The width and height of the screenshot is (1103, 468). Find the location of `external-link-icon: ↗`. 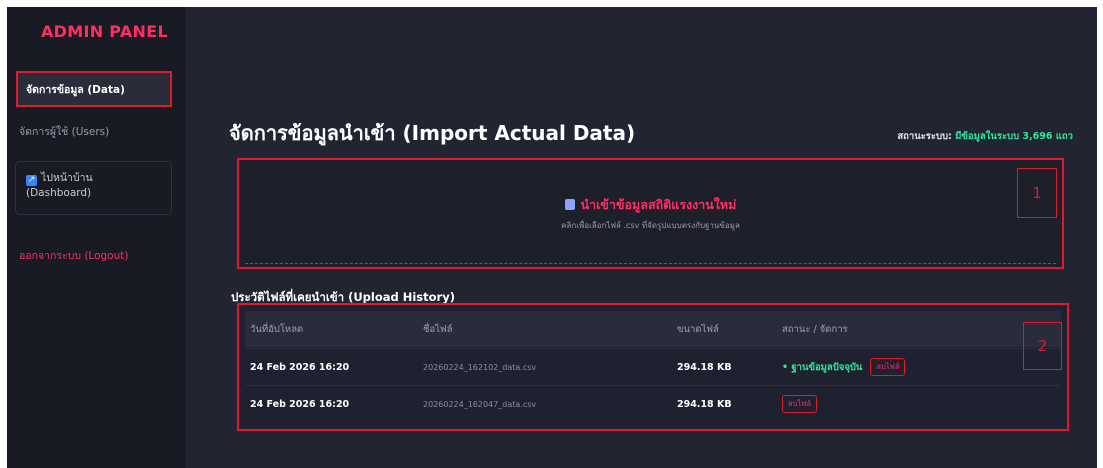

external-link-icon: ↗ is located at coordinates (31, 180).